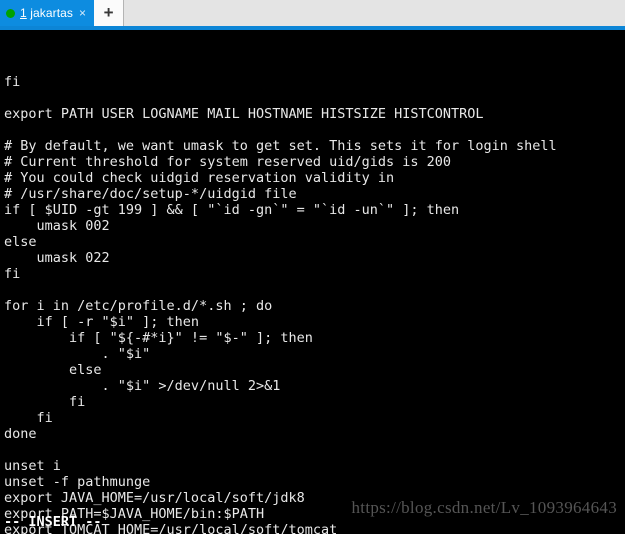 This screenshot has height=534, width=625. Describe the element at coordinates (82, 13) in the screenshot. I see `close-icon: ×` at that location.